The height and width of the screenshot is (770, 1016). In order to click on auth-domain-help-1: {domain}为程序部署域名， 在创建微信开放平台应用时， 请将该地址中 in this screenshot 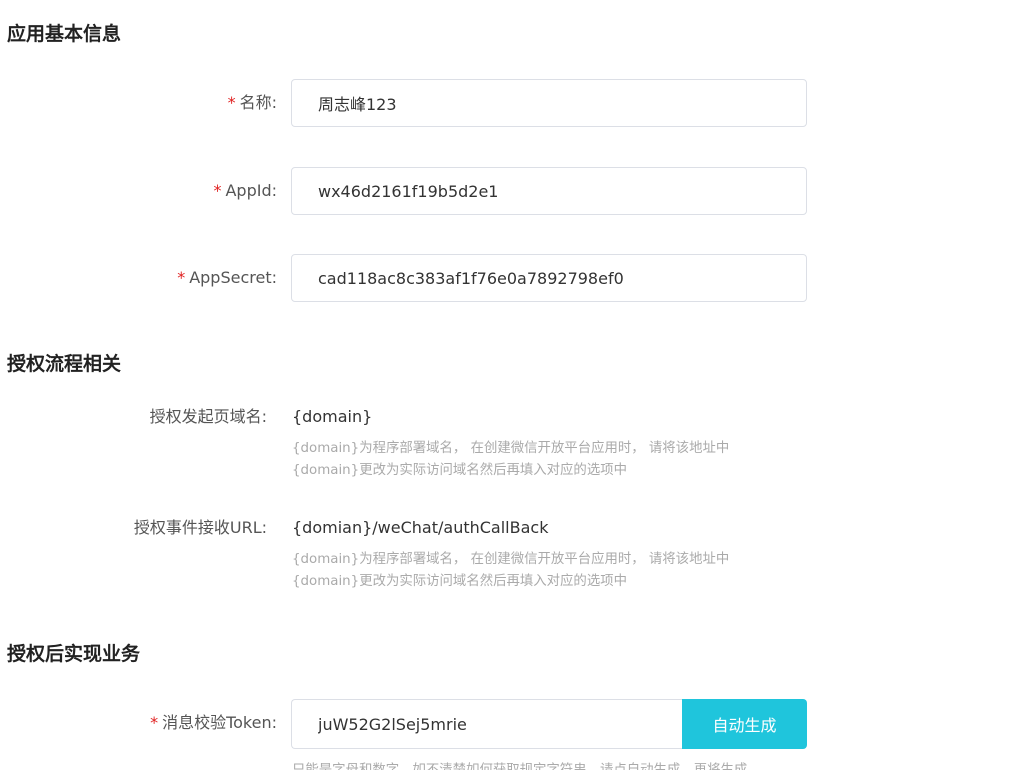, I will do `click(511, 448)`.